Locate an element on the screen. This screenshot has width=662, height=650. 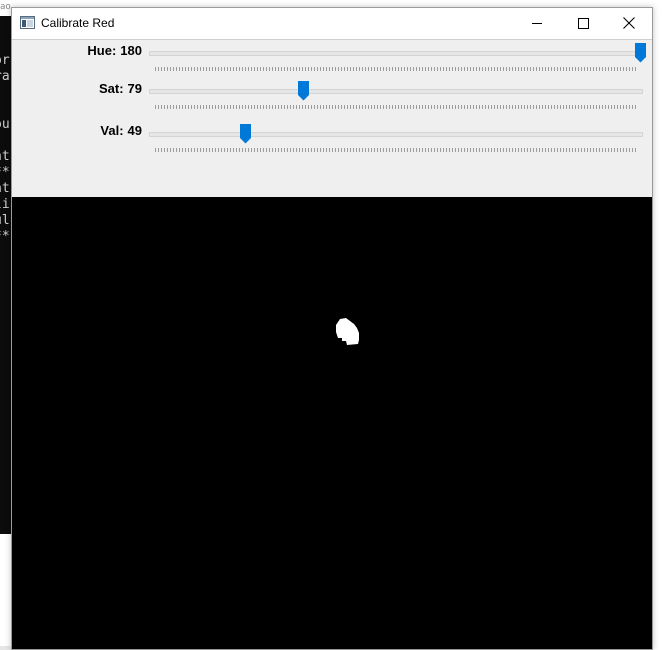
window-title: Calibrate Red is located at coordinates (78, 23).